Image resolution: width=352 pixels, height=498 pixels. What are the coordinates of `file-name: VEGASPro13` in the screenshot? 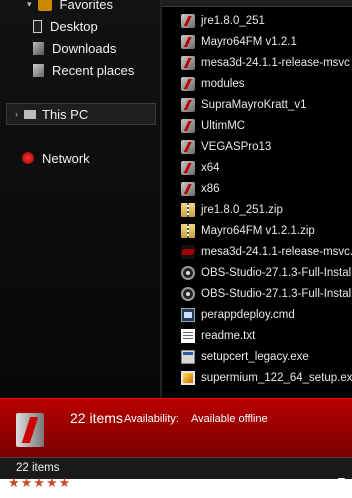 It's located at (236, 147).